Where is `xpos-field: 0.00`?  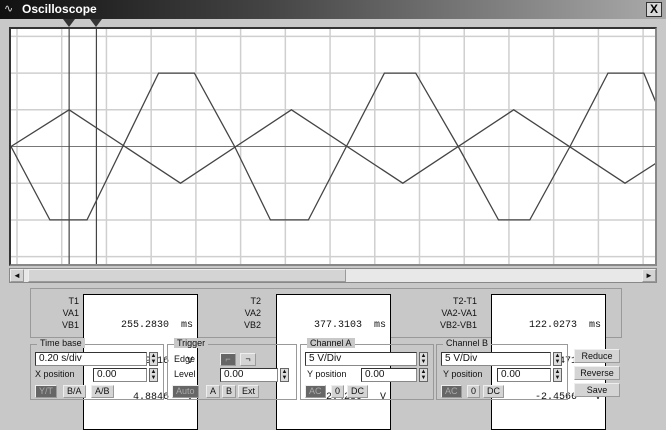 xpos-field: 0.00 is located at coordinates (120, 375).